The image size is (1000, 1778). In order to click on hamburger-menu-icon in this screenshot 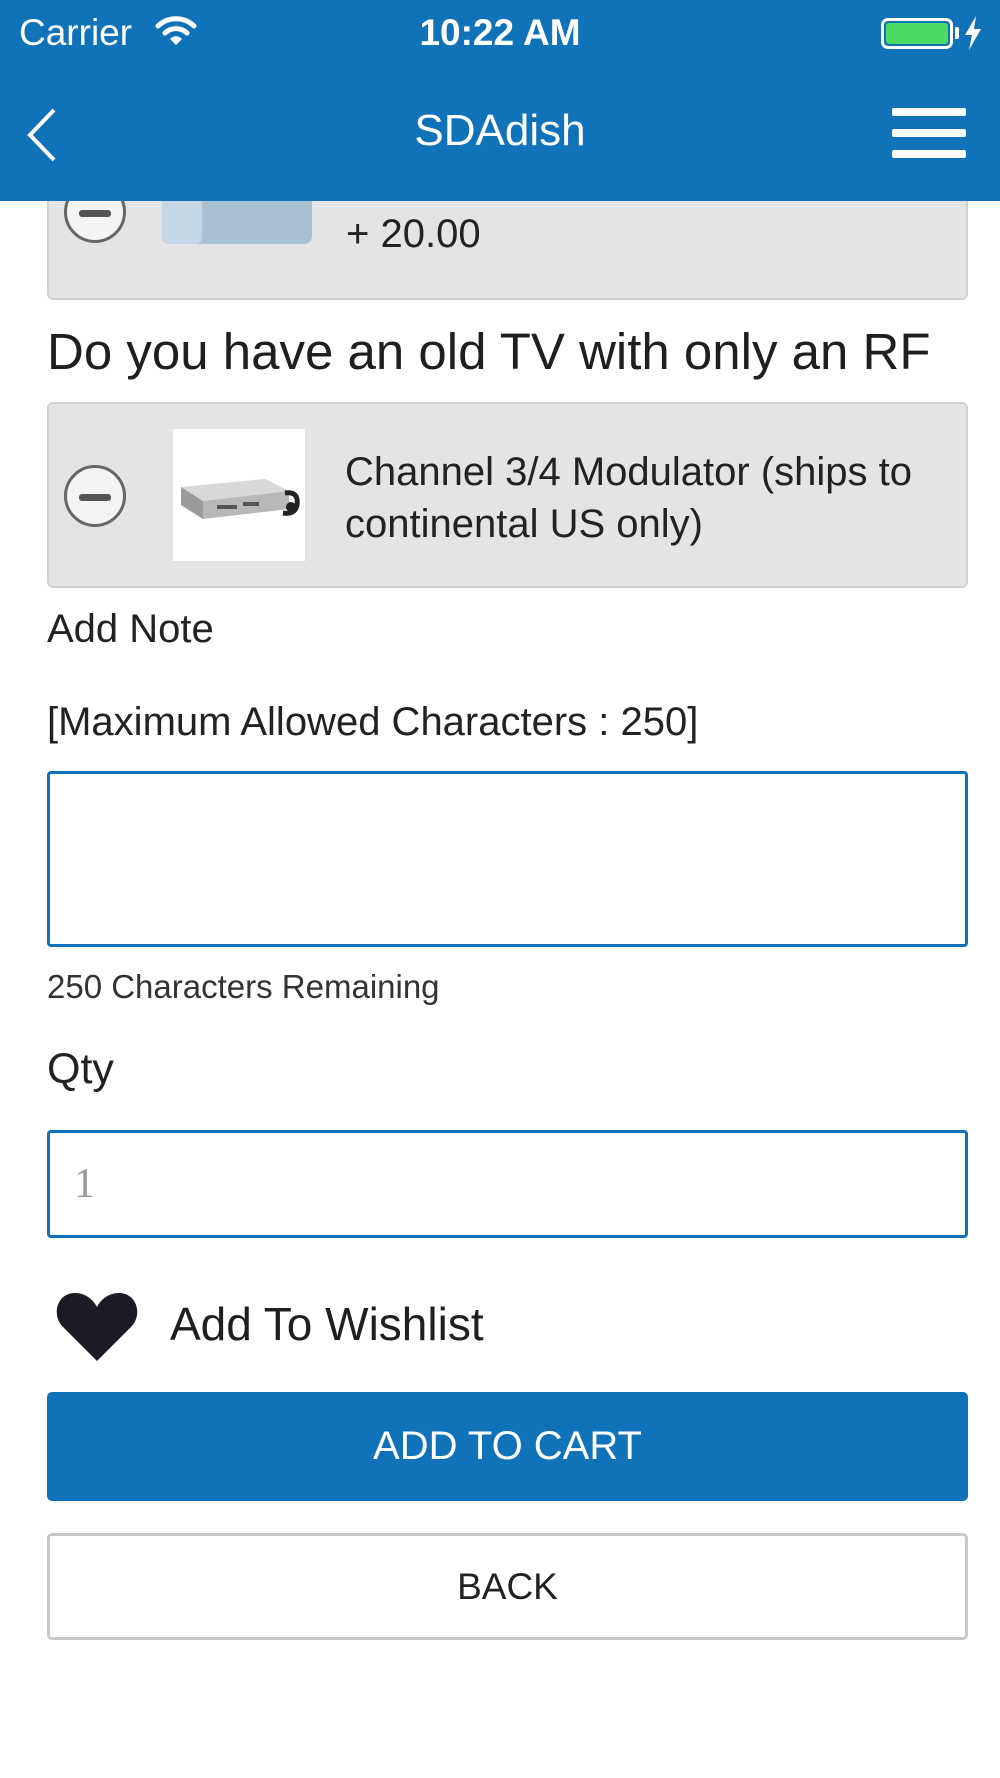, I will do `click(929, 136)`.